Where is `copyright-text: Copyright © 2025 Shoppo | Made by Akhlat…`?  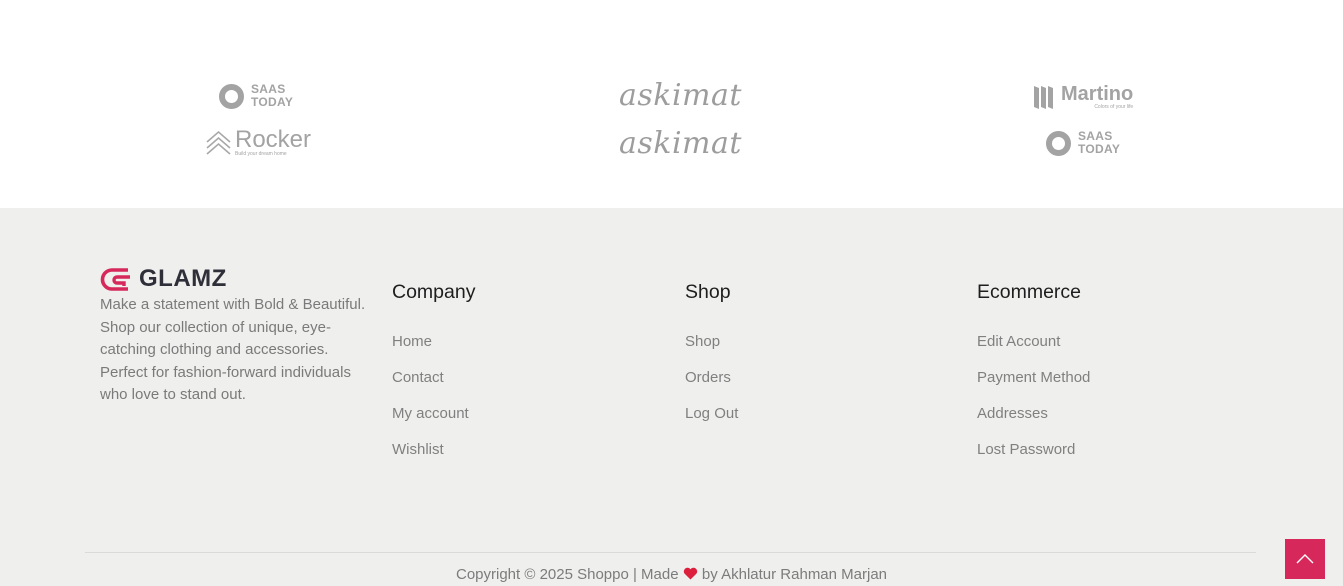
copyright-text: Copyright © 2025 Shoppo | Made by Akhlat… is located at coordinates (671, 574).